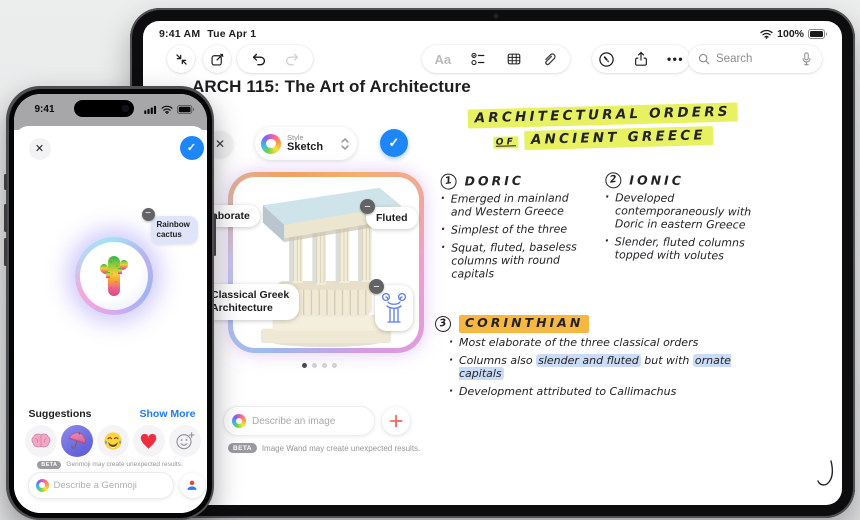  Describe the element at coordinates (42, 485) in the screenshot. I see `apple-intelligence-icon` at that location.